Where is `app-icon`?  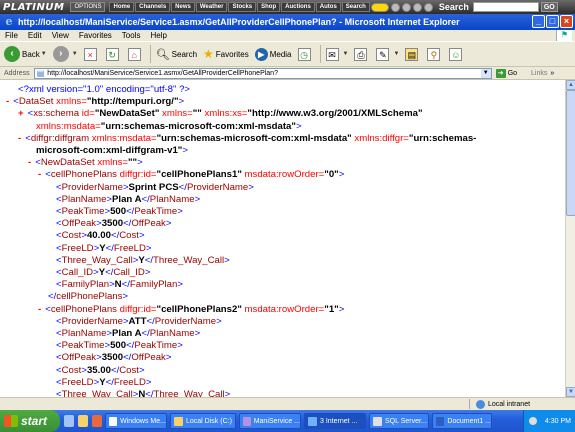
app-icon is located at coordinates (377, 421).